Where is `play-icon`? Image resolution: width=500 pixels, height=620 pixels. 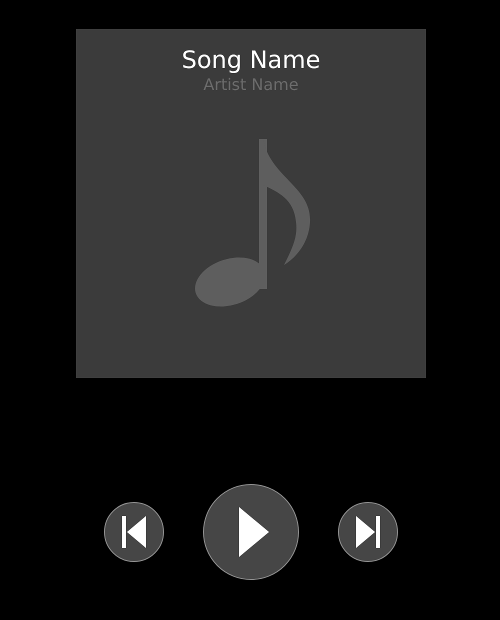 play-icon is located at coordinates (254, 532).